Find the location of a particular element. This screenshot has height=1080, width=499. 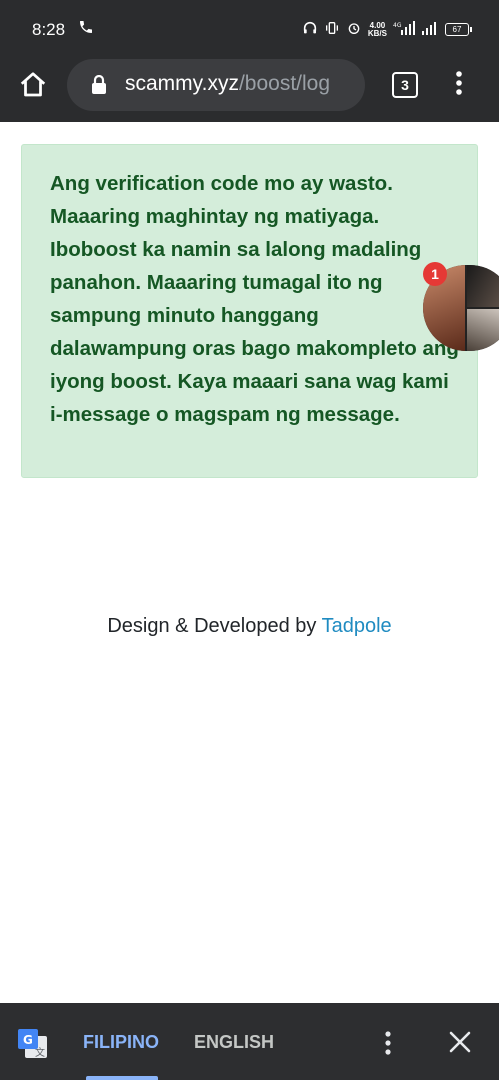

translate-menu-button is located at coordinates (388, 1044).